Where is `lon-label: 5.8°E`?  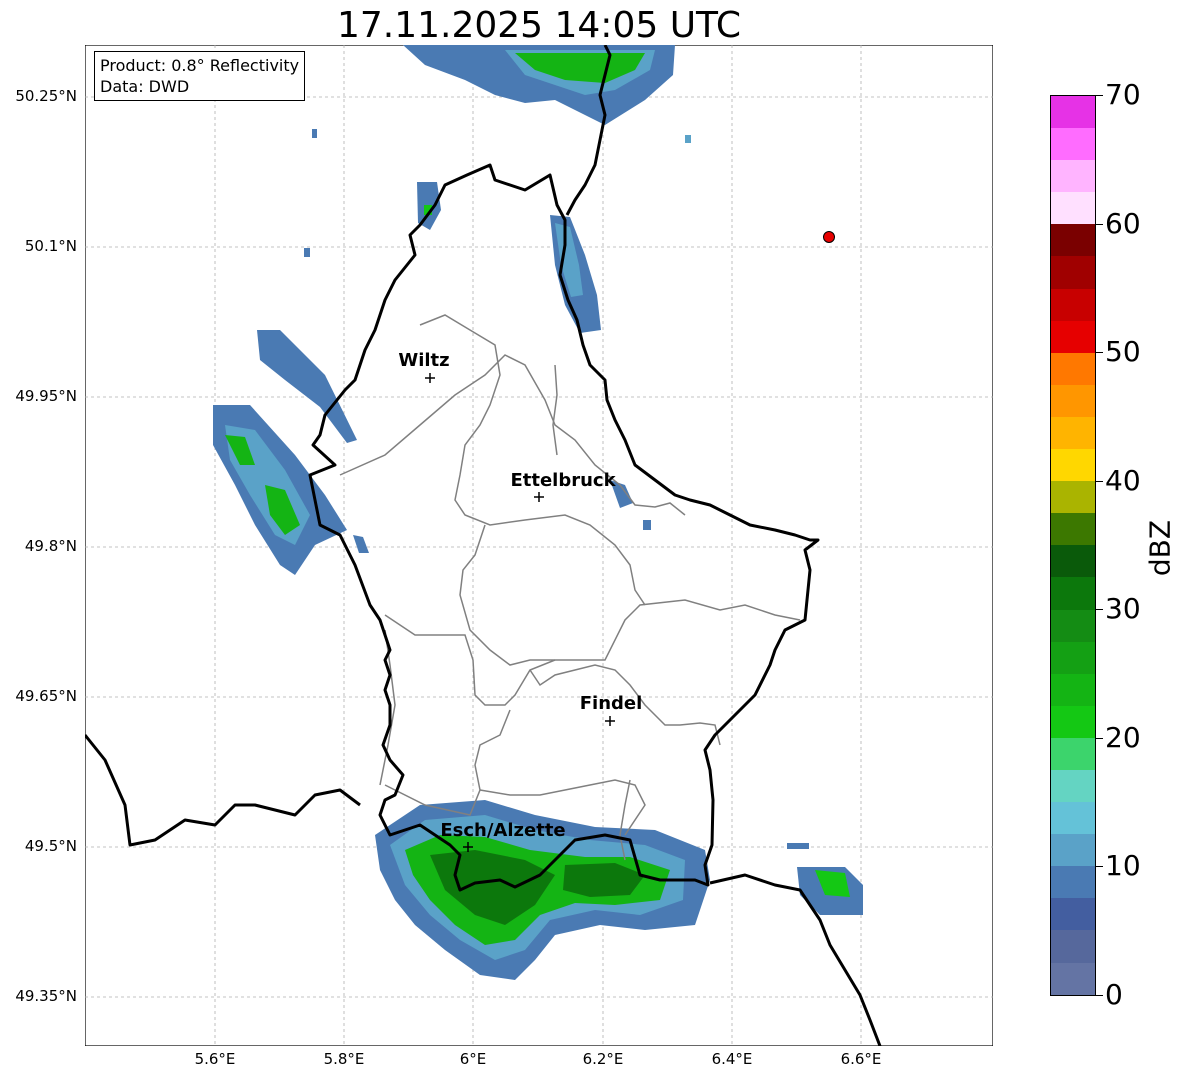
lon-label: 5.8°E is located at coordinates (344, 1059).